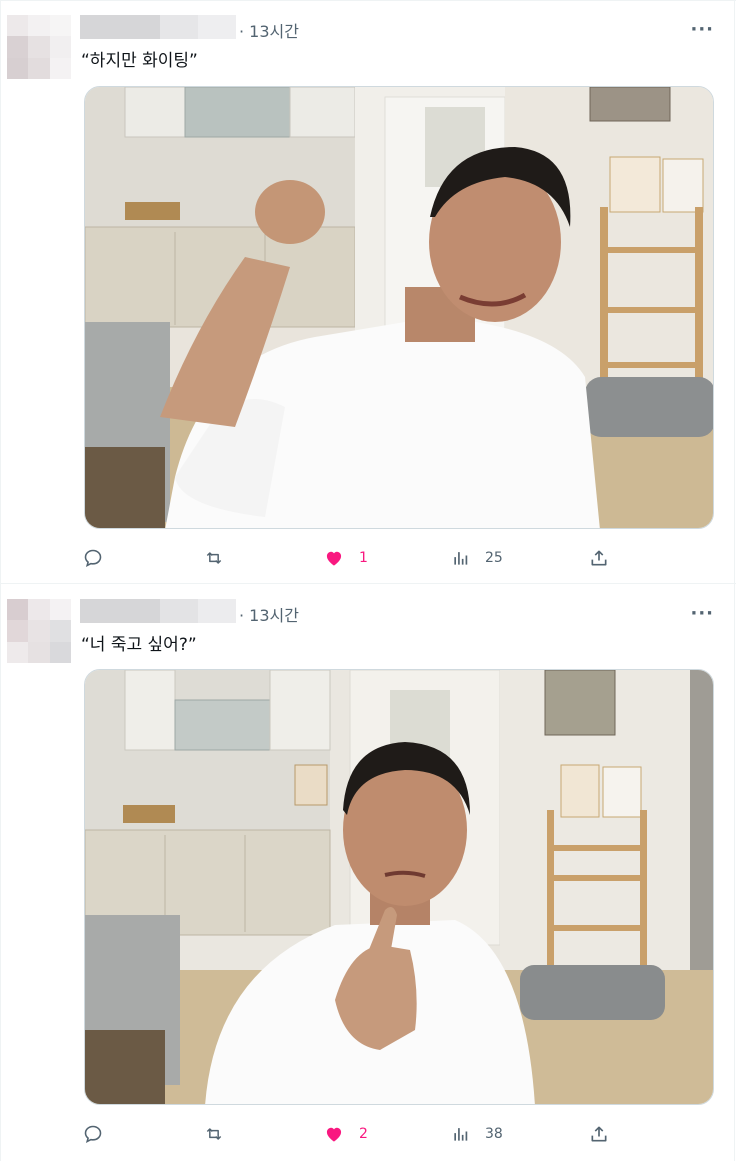 Image resolution: width=743 pixels, height=1161 pixels. I want to click on tweet-text: “너 죽고 싶어?”, so click(139, 645).